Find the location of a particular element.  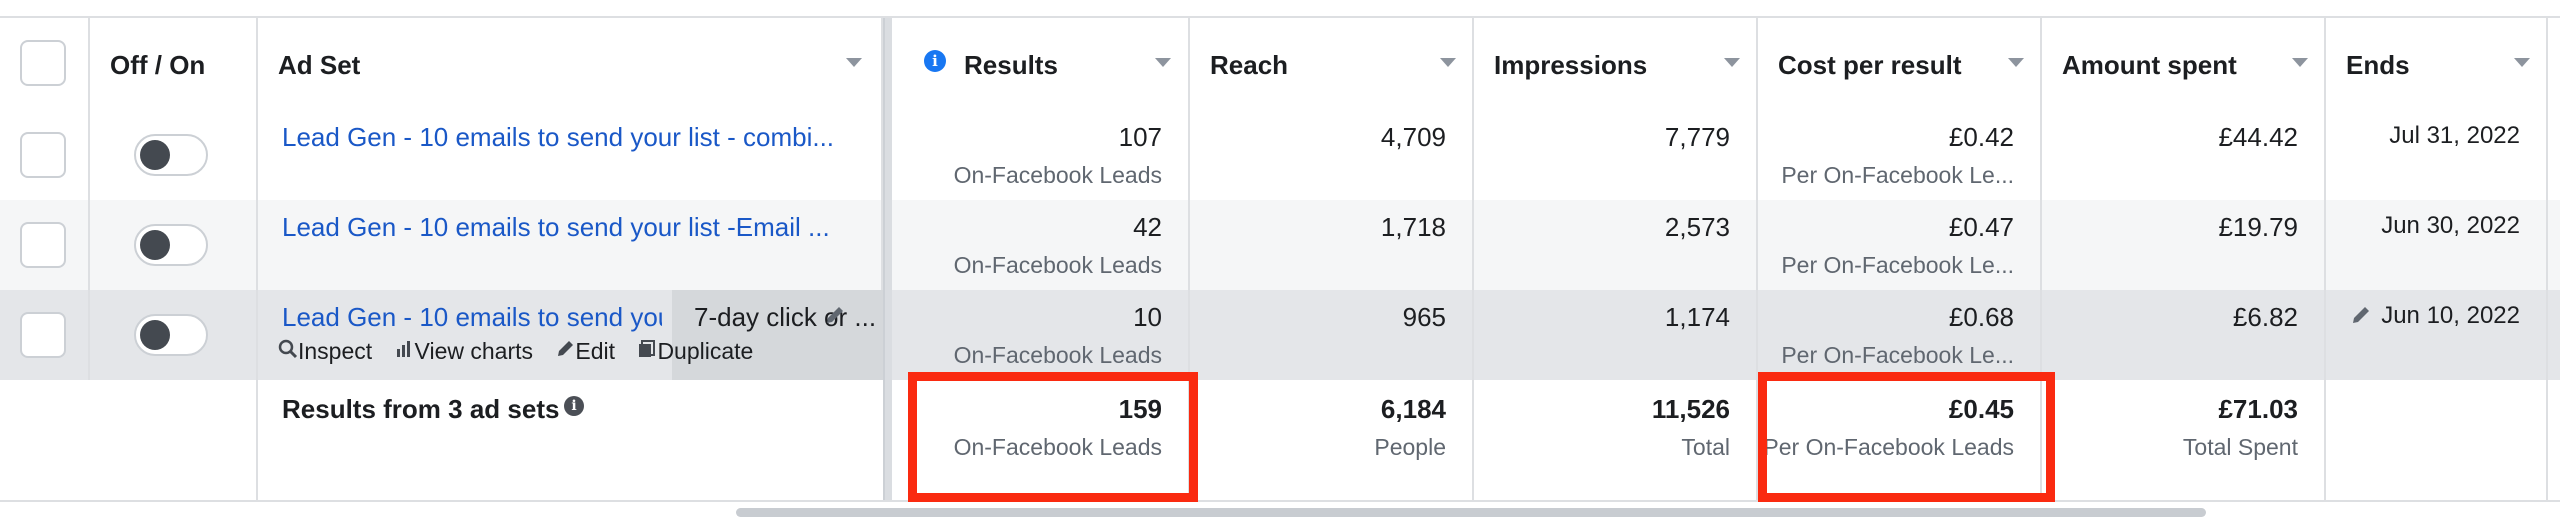

reach-value: 1,718 is located at coordinates (1413, 227).